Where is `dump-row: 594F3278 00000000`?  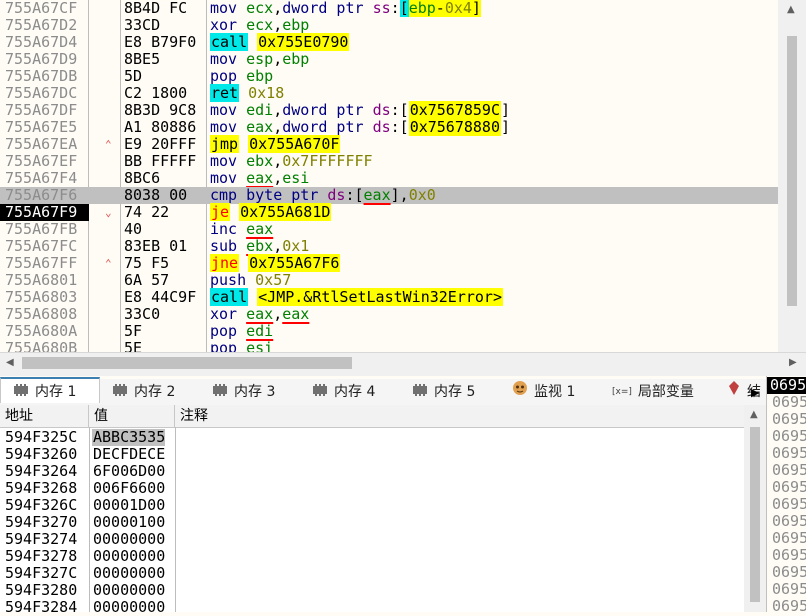 dump-row: 594F3278 00000000 is located at coordinates (372, 556).